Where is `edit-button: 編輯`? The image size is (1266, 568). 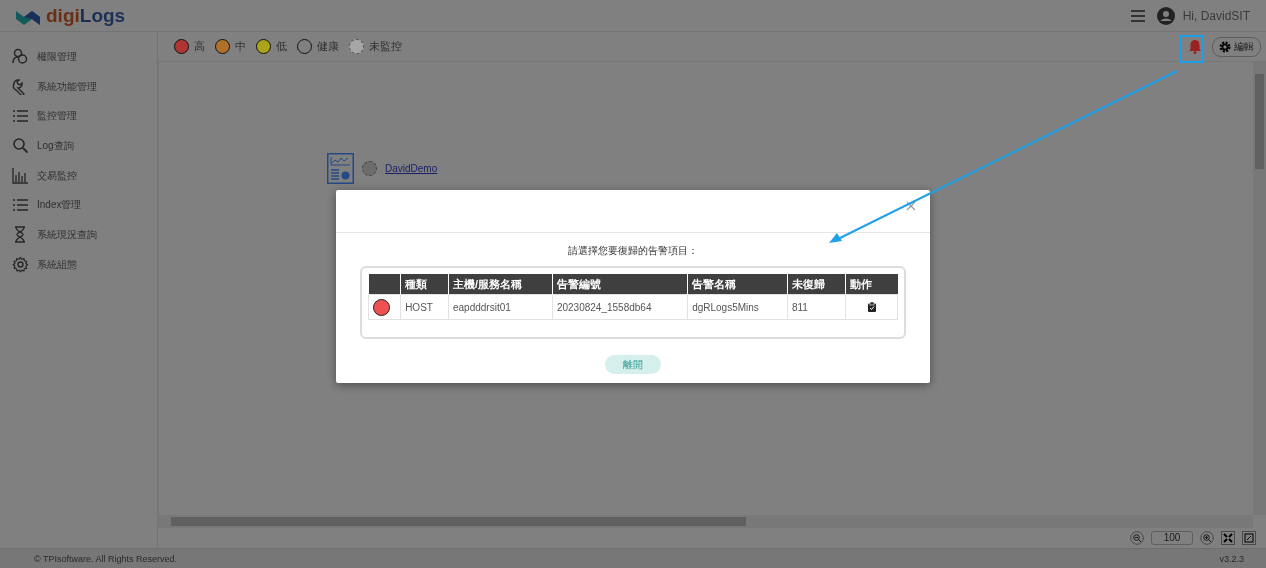 edit-button: 編輯 is located at coordinates (1236, 46).